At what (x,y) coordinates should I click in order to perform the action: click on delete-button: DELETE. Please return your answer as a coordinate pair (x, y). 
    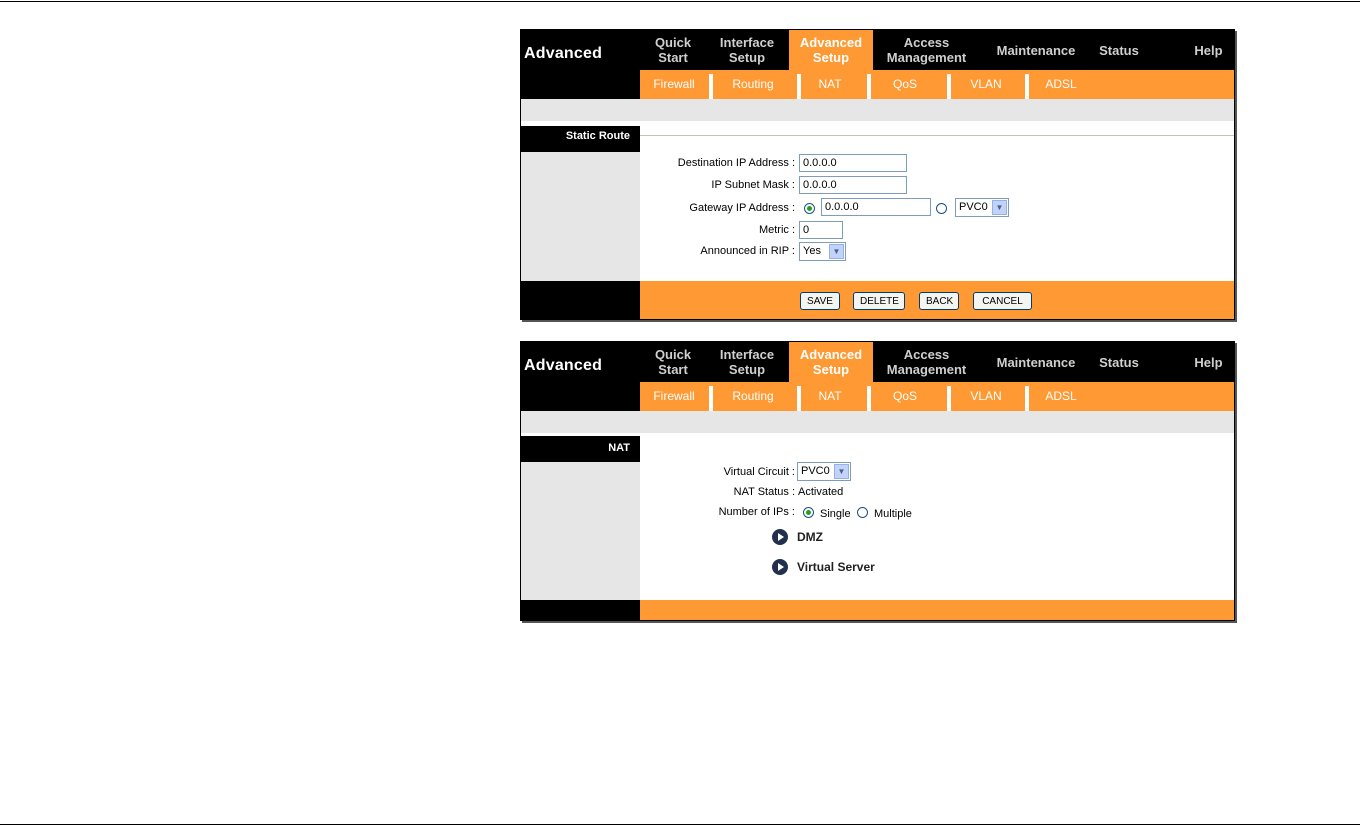
    Looking at the image, I should click on (879, 301).